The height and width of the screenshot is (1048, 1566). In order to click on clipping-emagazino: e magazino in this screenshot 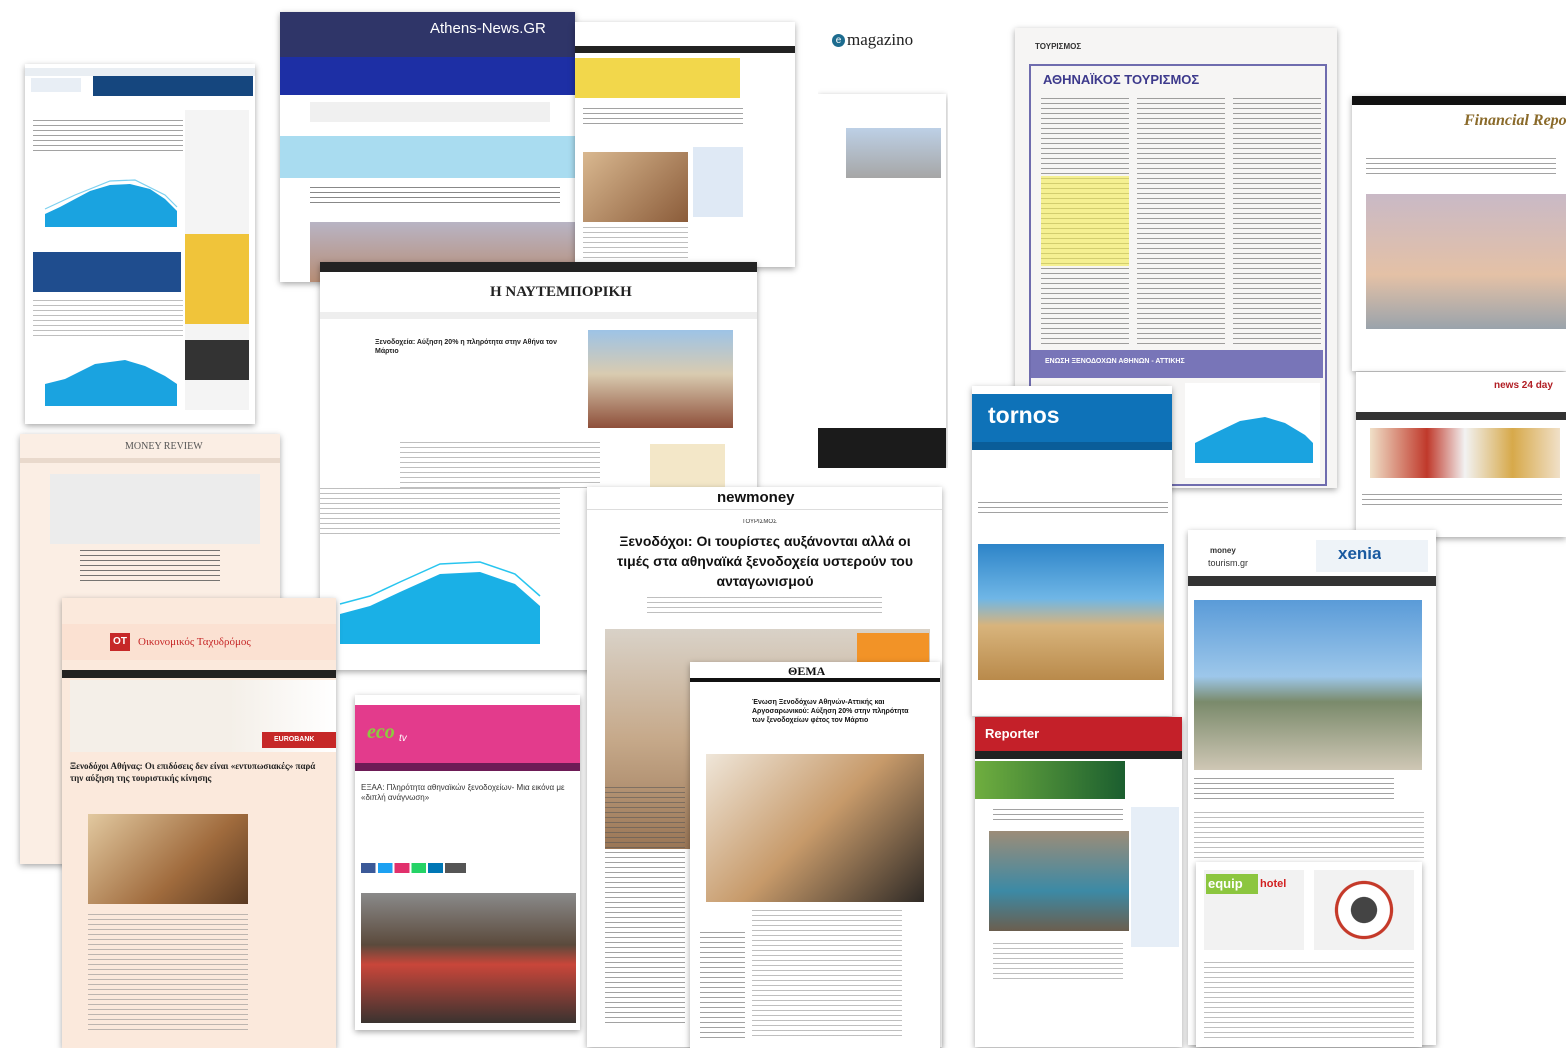, I will do `click(883, 248)`.